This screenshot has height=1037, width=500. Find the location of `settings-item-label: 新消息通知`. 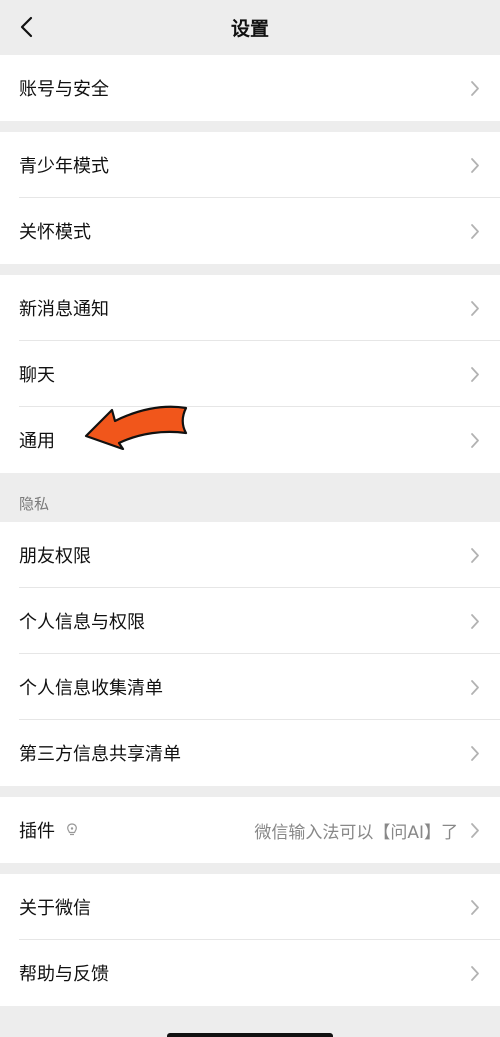

settings-item-label: 新消息通知 is located at coordinates (64, 309).